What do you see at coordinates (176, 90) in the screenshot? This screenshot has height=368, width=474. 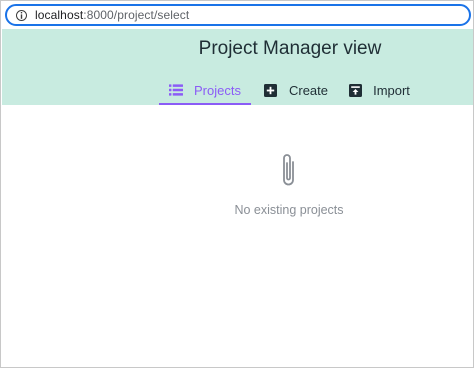 I see `list-icon` at bounding box center [176, 90].